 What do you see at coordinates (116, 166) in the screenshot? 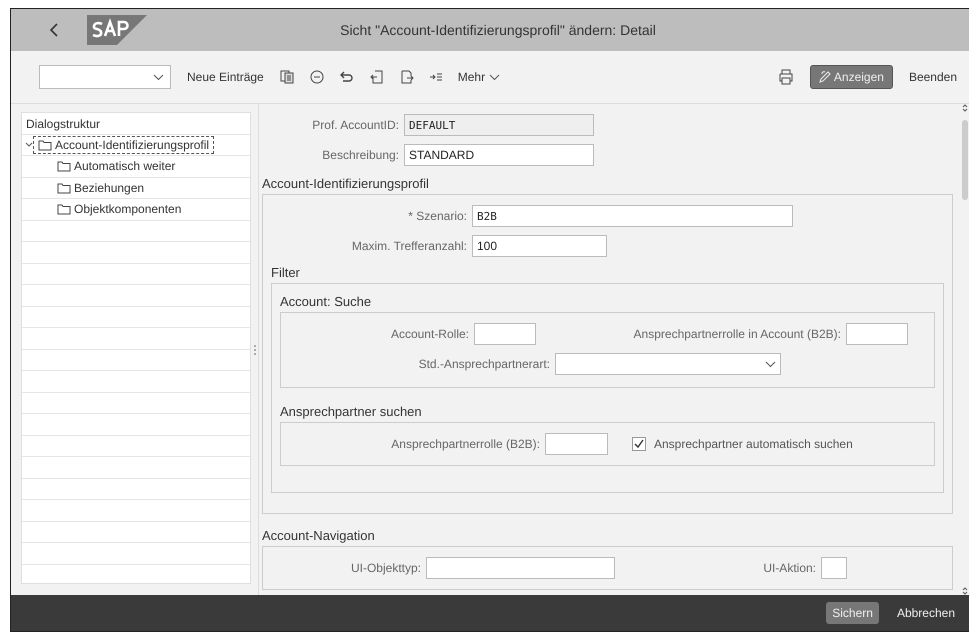
I see `tree-item: Automatisch weiter` at bounding box center [116, 166].